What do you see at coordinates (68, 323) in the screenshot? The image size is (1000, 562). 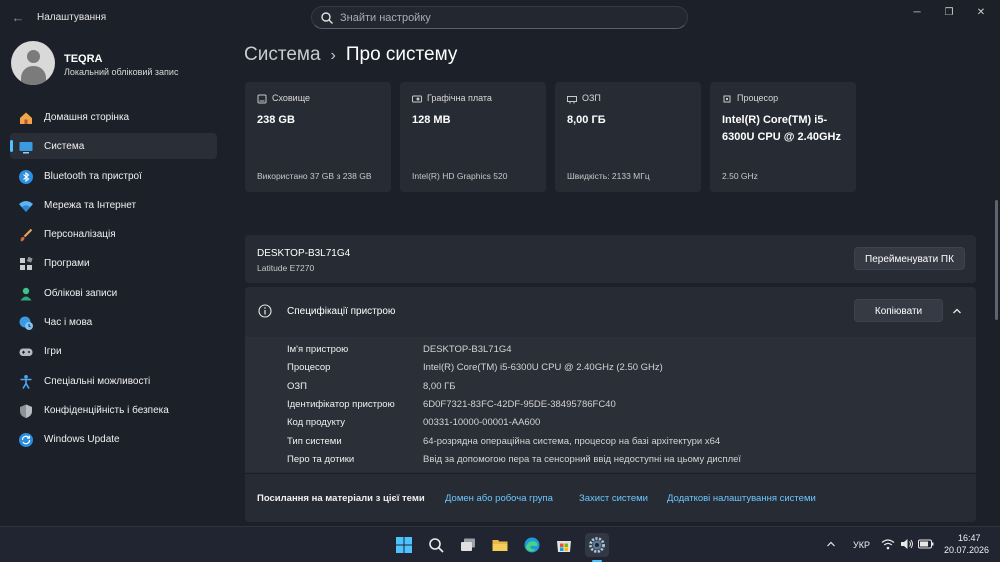 I see `sidebar-item-label: Час і мова` at bounding box center [68, 323].